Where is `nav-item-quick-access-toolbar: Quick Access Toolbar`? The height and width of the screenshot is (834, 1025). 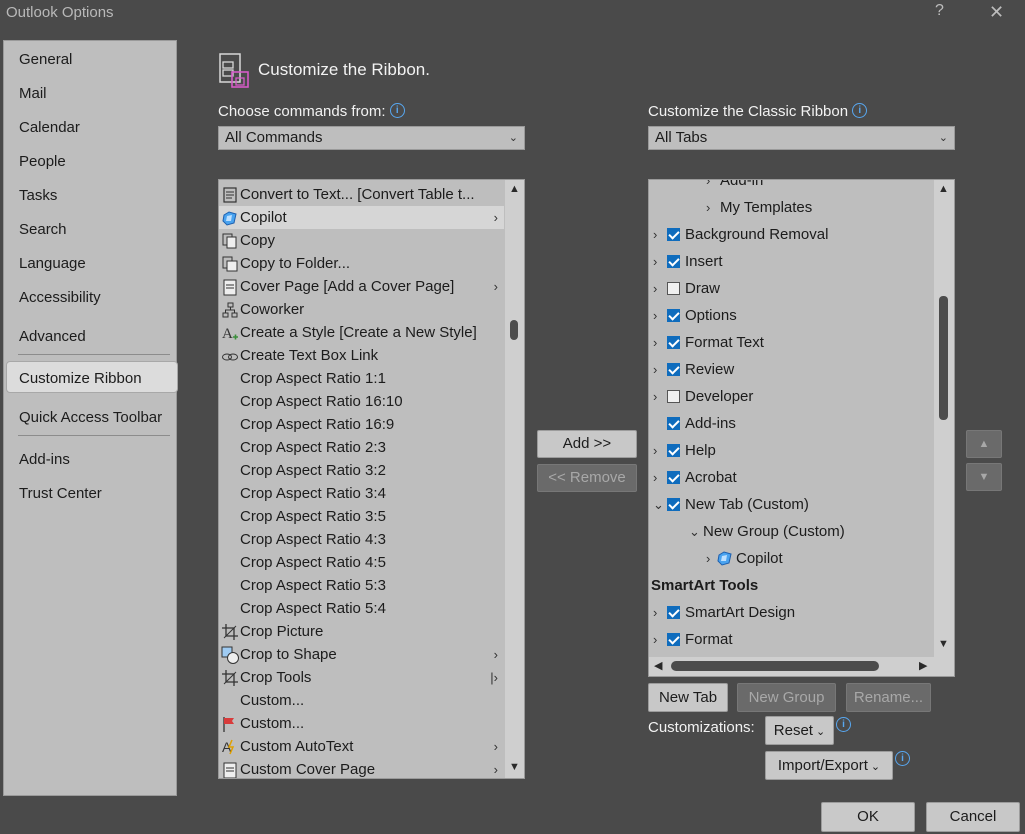
nav-item-quick-access-toolbar: Quick Access Toolbar is located at coordinates (90, 417).